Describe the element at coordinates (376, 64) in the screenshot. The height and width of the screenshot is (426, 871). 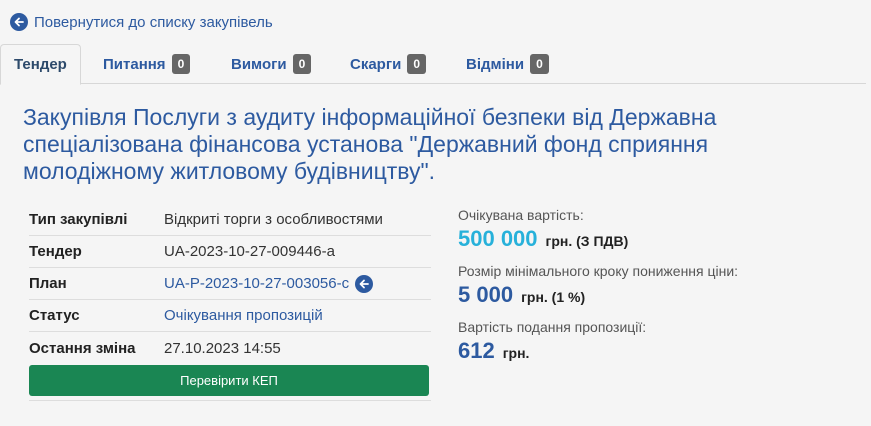
I see `tab-label: Скарги` at that location.